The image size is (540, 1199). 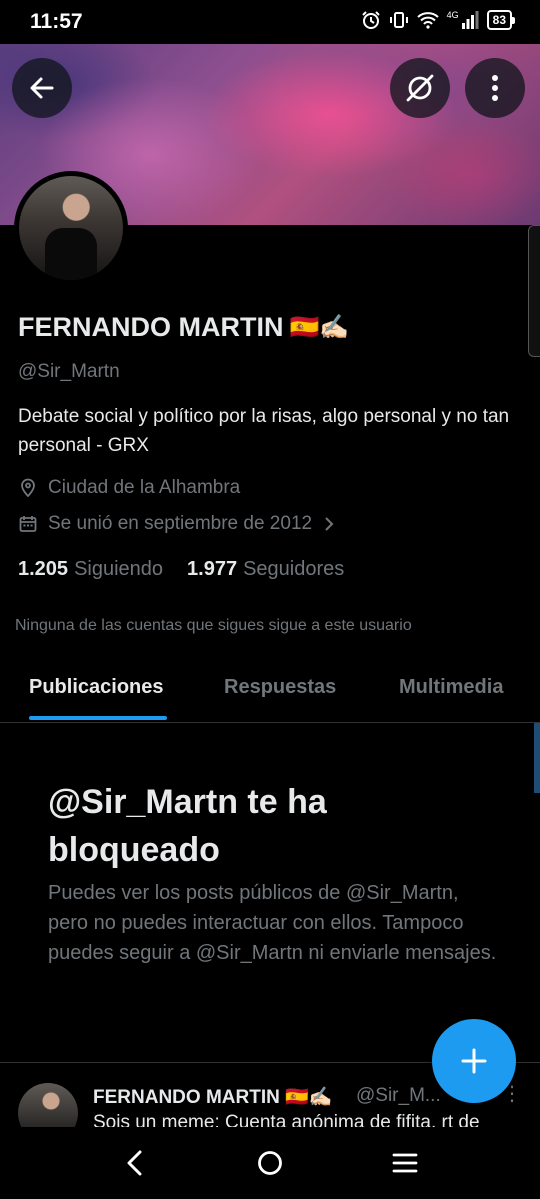 I want to click on tab-multimedia: Multimedia, so click(x=451, y=687).